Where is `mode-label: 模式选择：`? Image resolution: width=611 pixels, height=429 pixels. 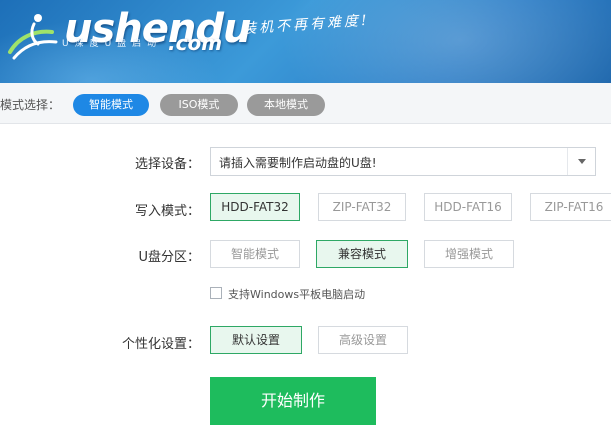 mode-label: 模式选择： is located at coordinates (30, 105).